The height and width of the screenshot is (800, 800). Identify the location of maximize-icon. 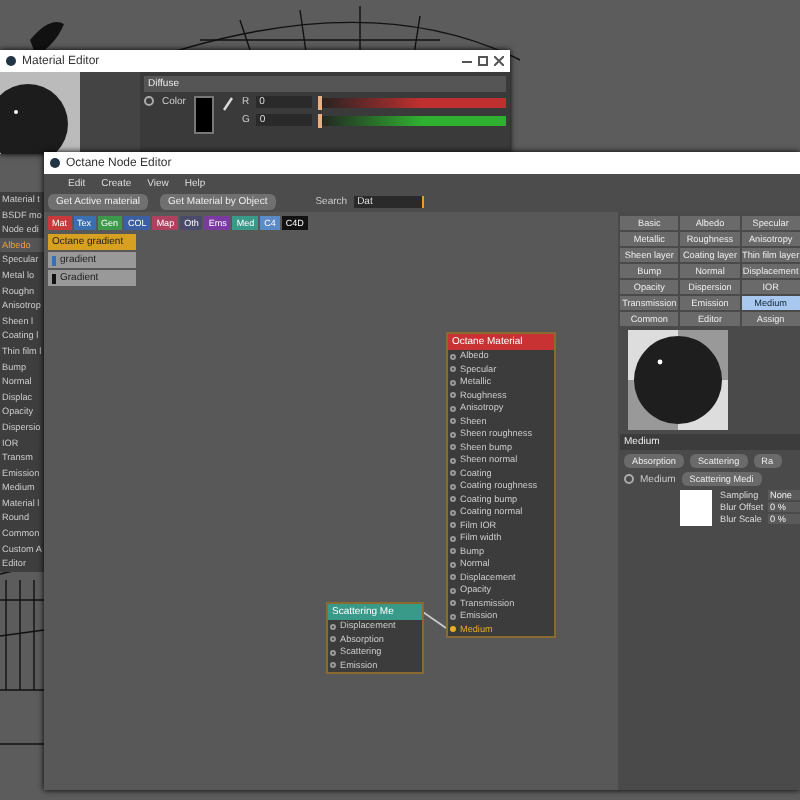
(483, 61).